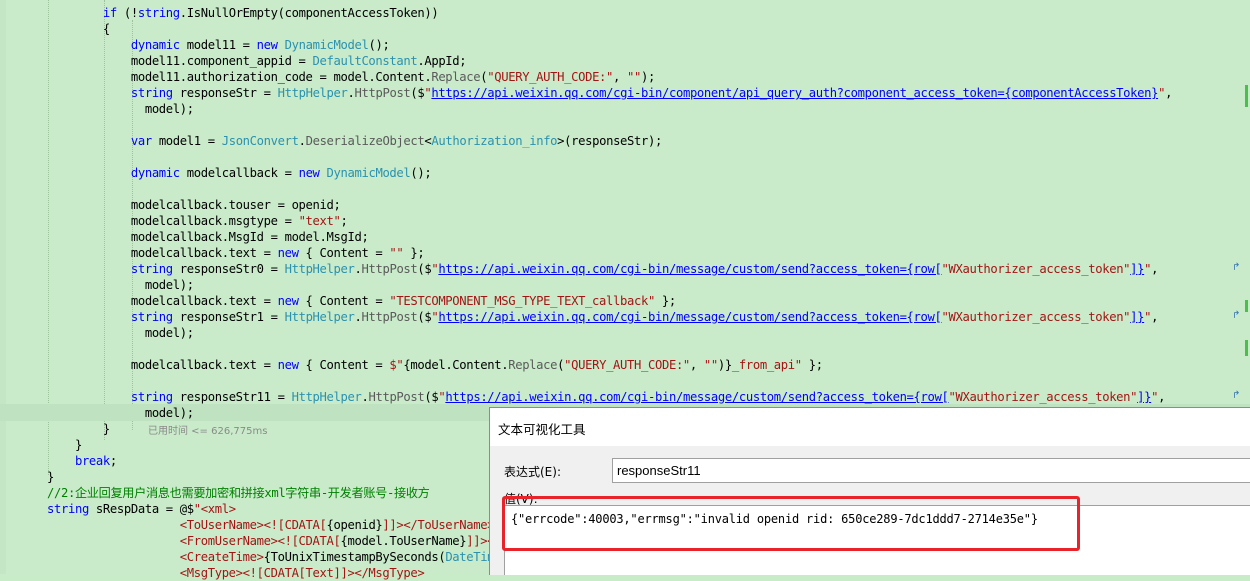 Image resolution: width=1250 pixels, height=581 pixels. Describe the element at coordinates (609, 141) in the screenshot. I see `code-token: >(responseStr);` at that location.